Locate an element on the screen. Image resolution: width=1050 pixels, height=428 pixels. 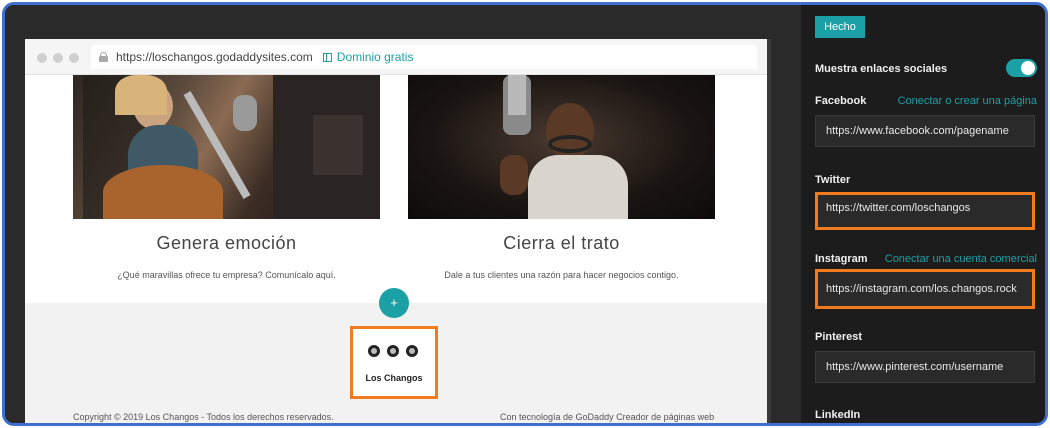
add-section-button: + is located at coordinates (394, 303).